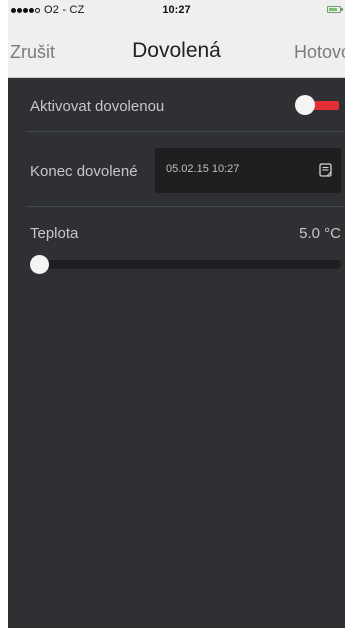 Image resolution: width=351 pixels, height=628 pixels. What do you see at coordinates (39, 264) in the screenshot?
I see `slider-knob` at bounding box center [39, 264].